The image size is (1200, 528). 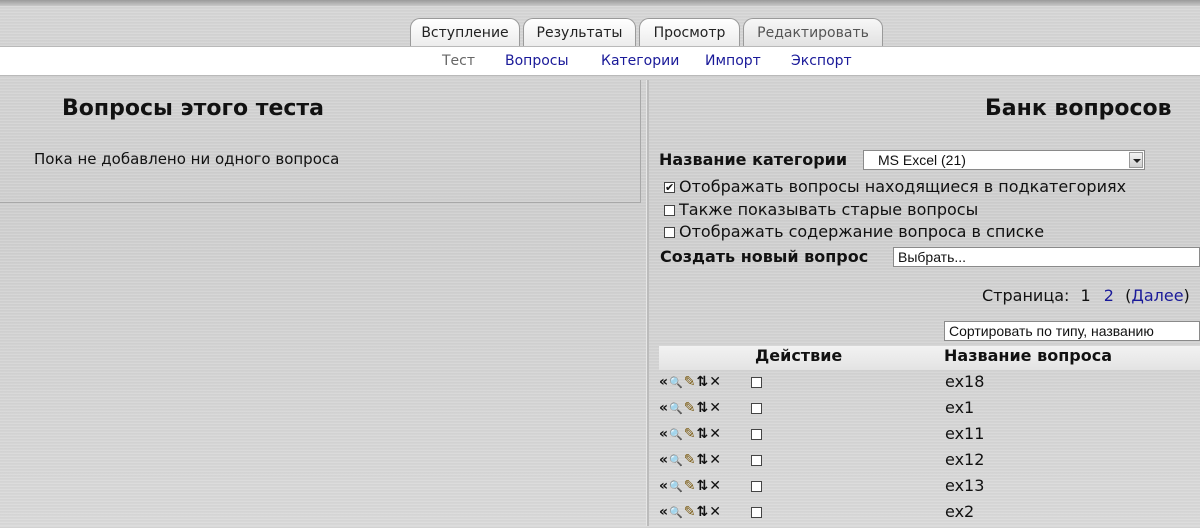 I want to click on question-name: ex12, so click(x=965, y=459).